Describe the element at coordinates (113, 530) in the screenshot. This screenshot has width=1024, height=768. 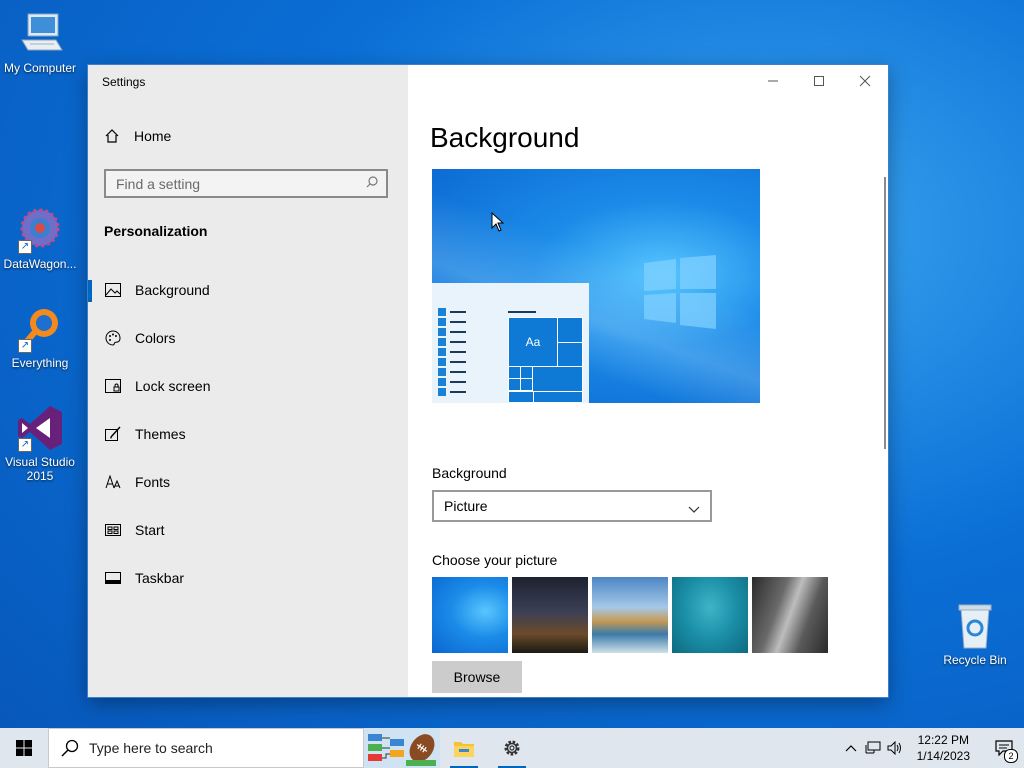
I see `start-icon` at that location.